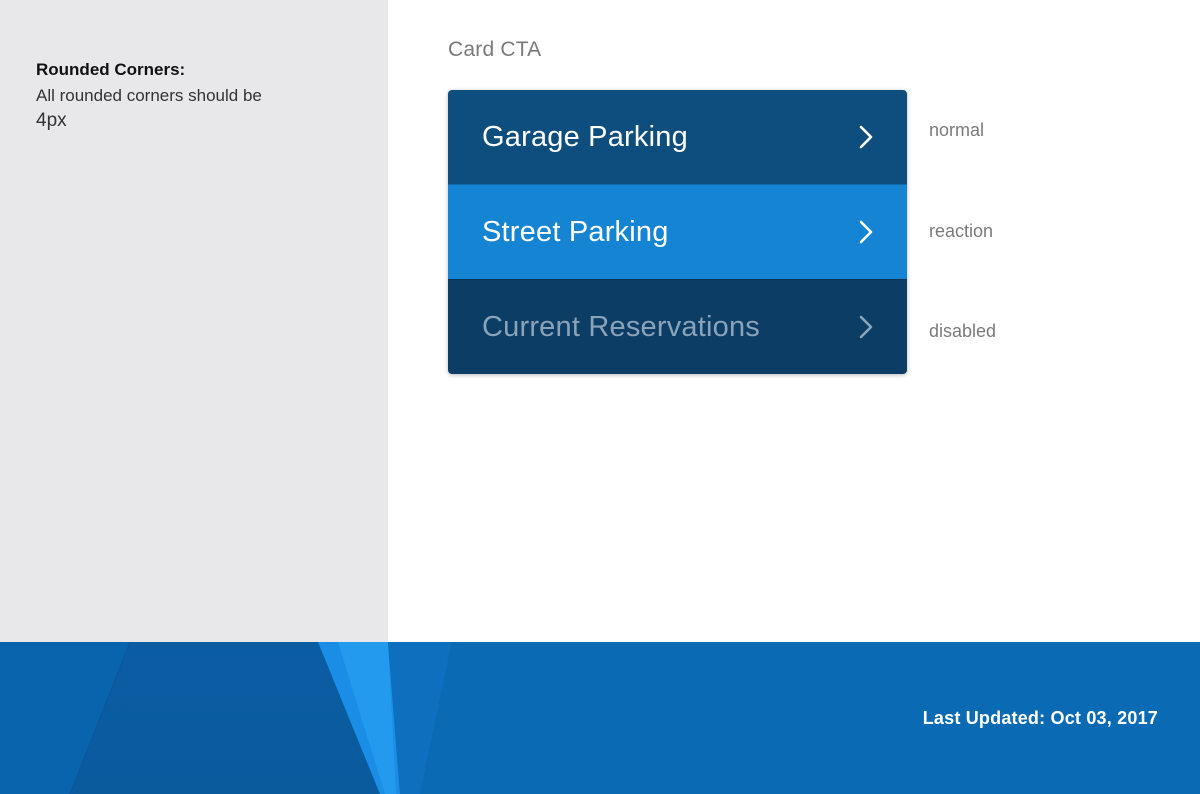 This screenshot has width=1200, height=794. Describe the element at coordinates (495, 49) in the screenshot. I see `section-title: Card CTA` at that location.